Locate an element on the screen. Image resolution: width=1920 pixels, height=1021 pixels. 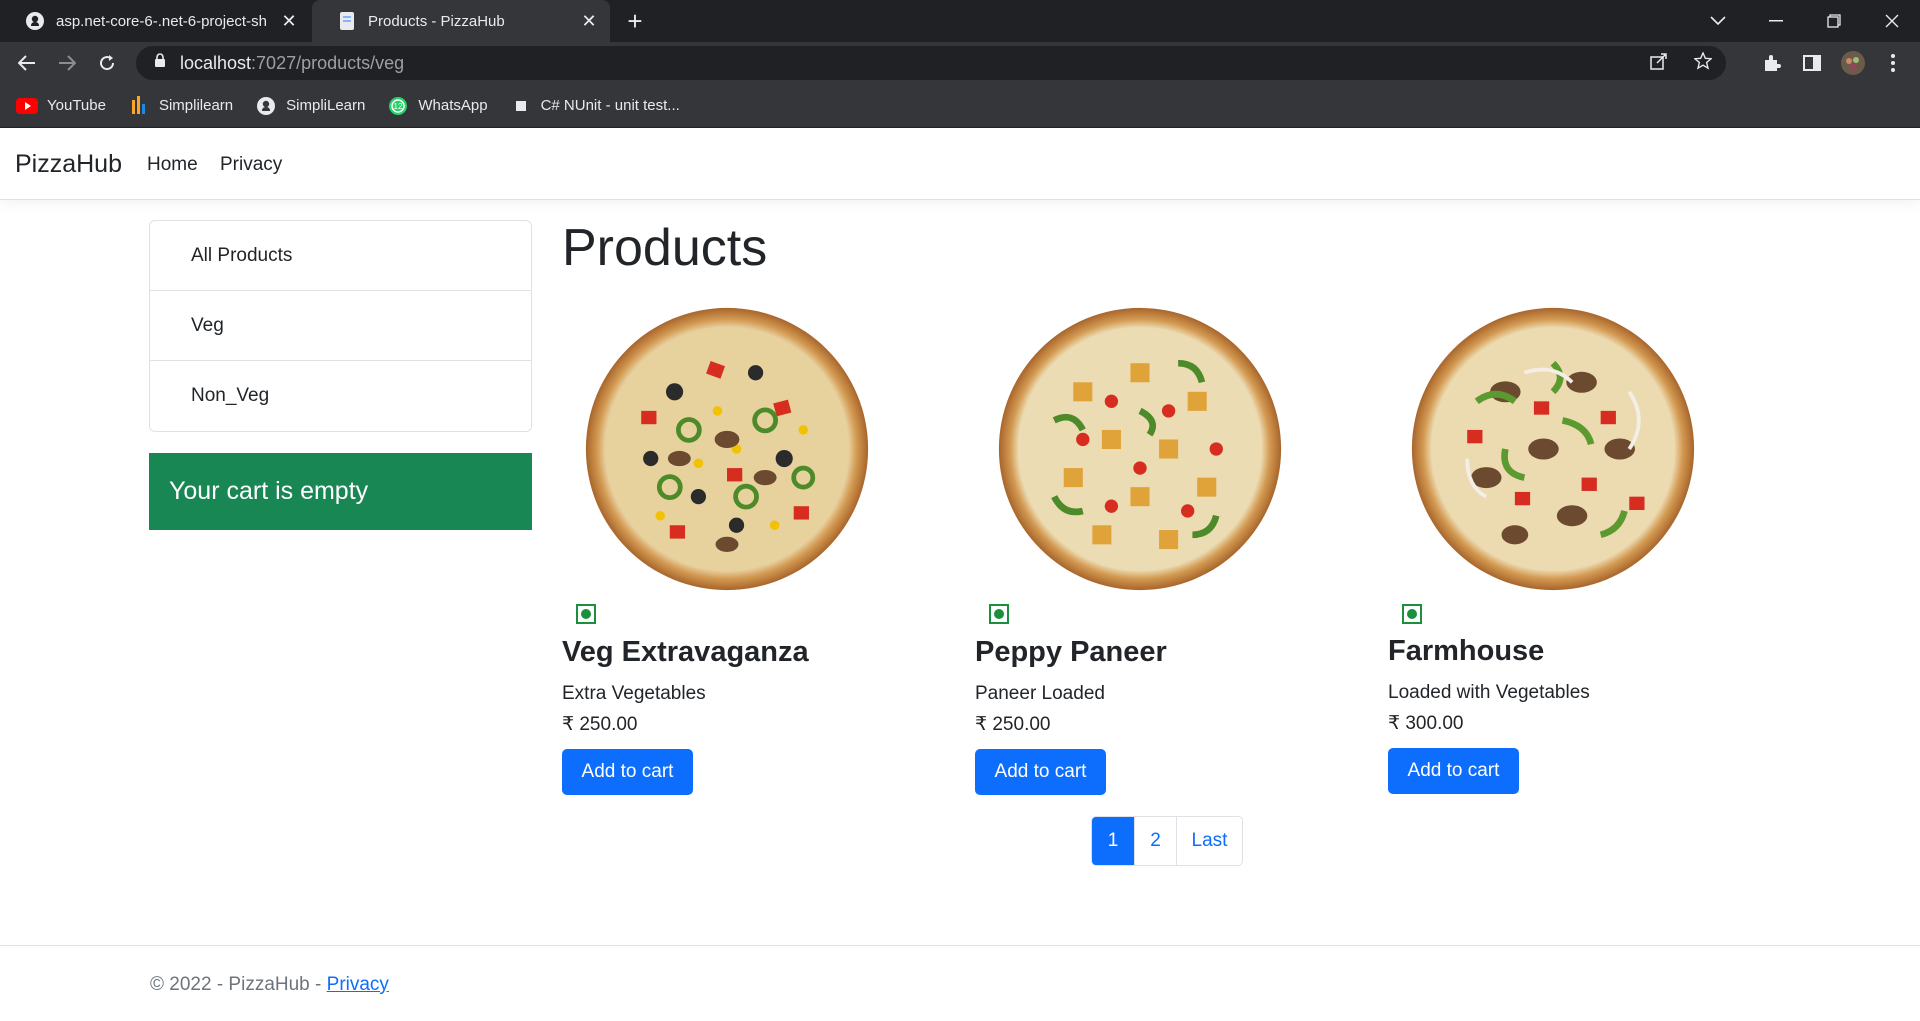
pagination: 1 2 Last is located at coordinates (1167, 841).